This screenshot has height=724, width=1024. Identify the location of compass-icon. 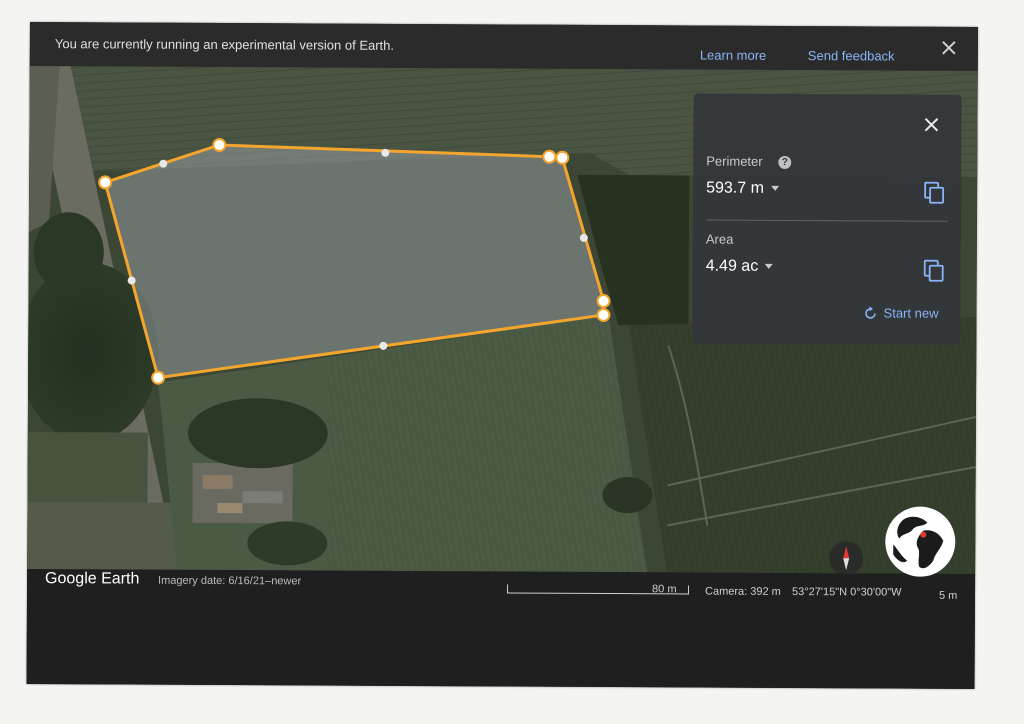
(846, 558).